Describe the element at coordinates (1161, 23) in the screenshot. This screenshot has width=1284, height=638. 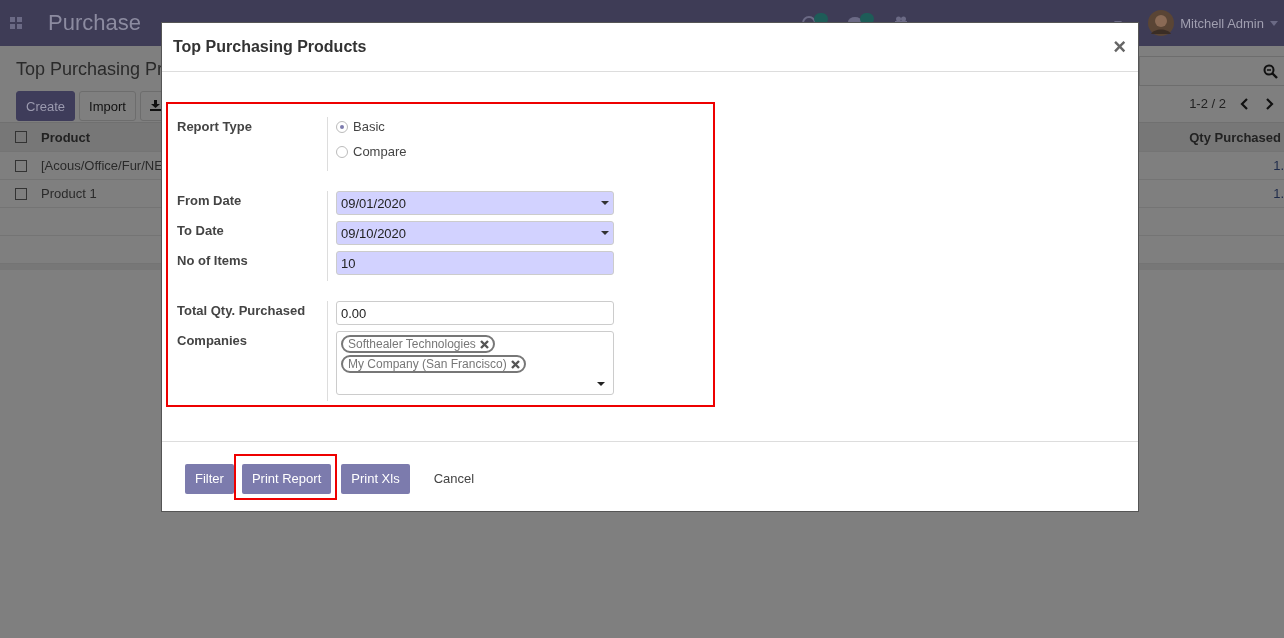
I see `avatar-icon` at that location.